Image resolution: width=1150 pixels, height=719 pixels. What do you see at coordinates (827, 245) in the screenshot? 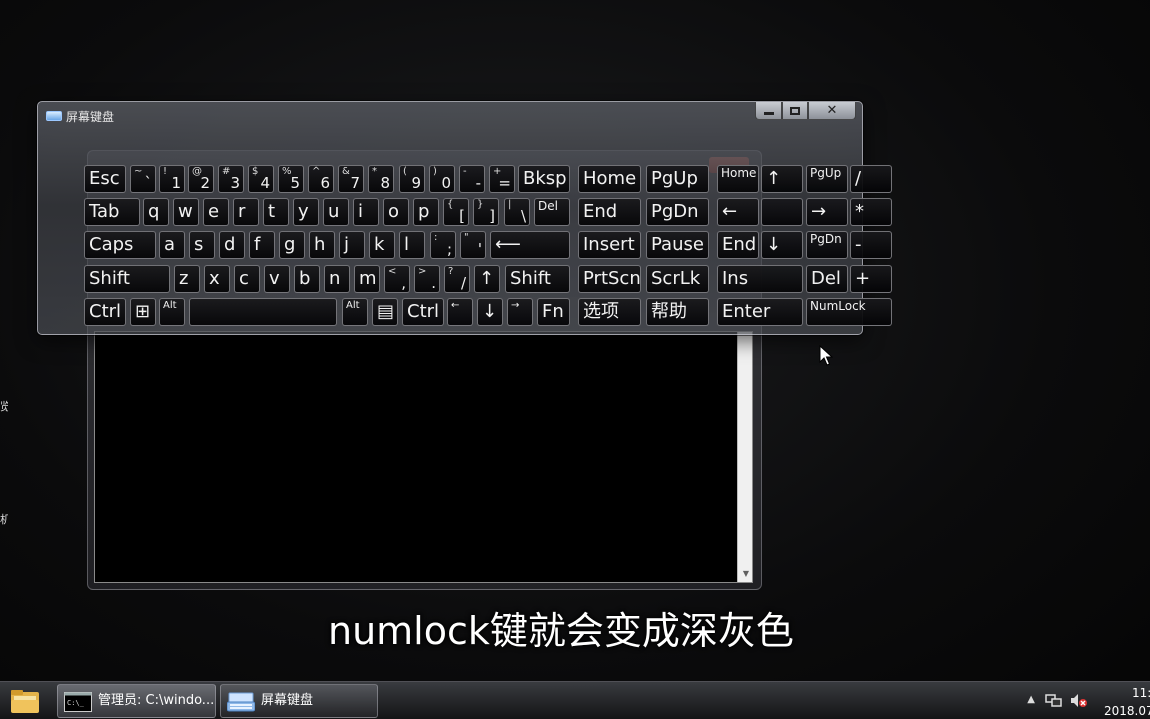
I see `key-num-pgdn: PgDn` at bounding box center [827, 245].